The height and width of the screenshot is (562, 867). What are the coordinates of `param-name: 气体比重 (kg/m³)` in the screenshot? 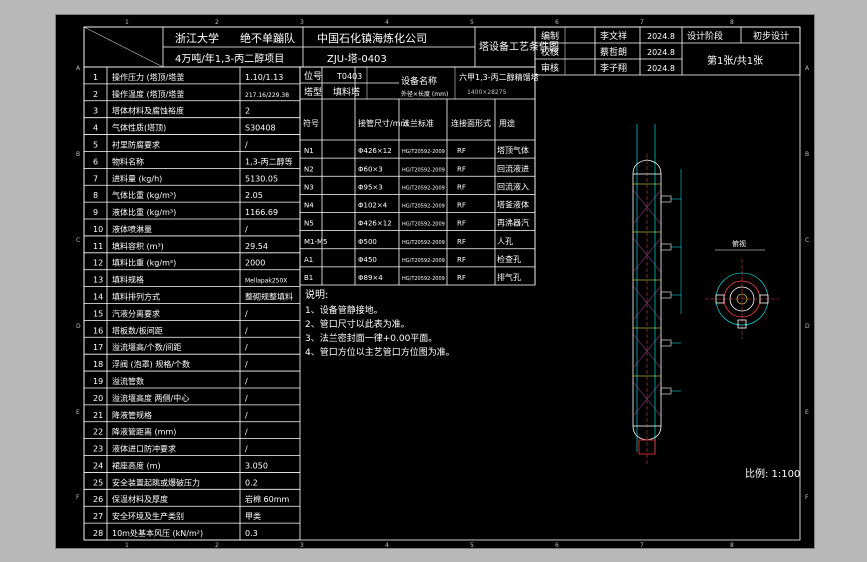 It's located at (144, 195).